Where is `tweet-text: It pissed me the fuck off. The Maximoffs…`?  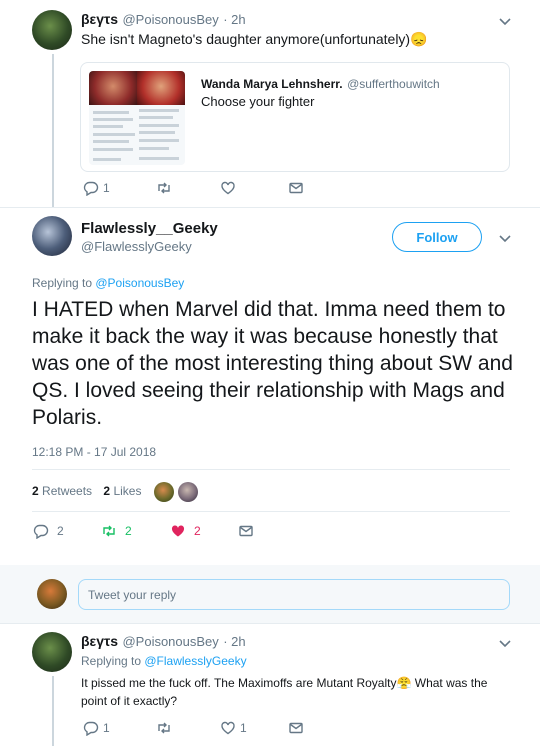 tweet-text: It pissed me the fuck off. The Maximoffs… is located at coordinates (284, 692).